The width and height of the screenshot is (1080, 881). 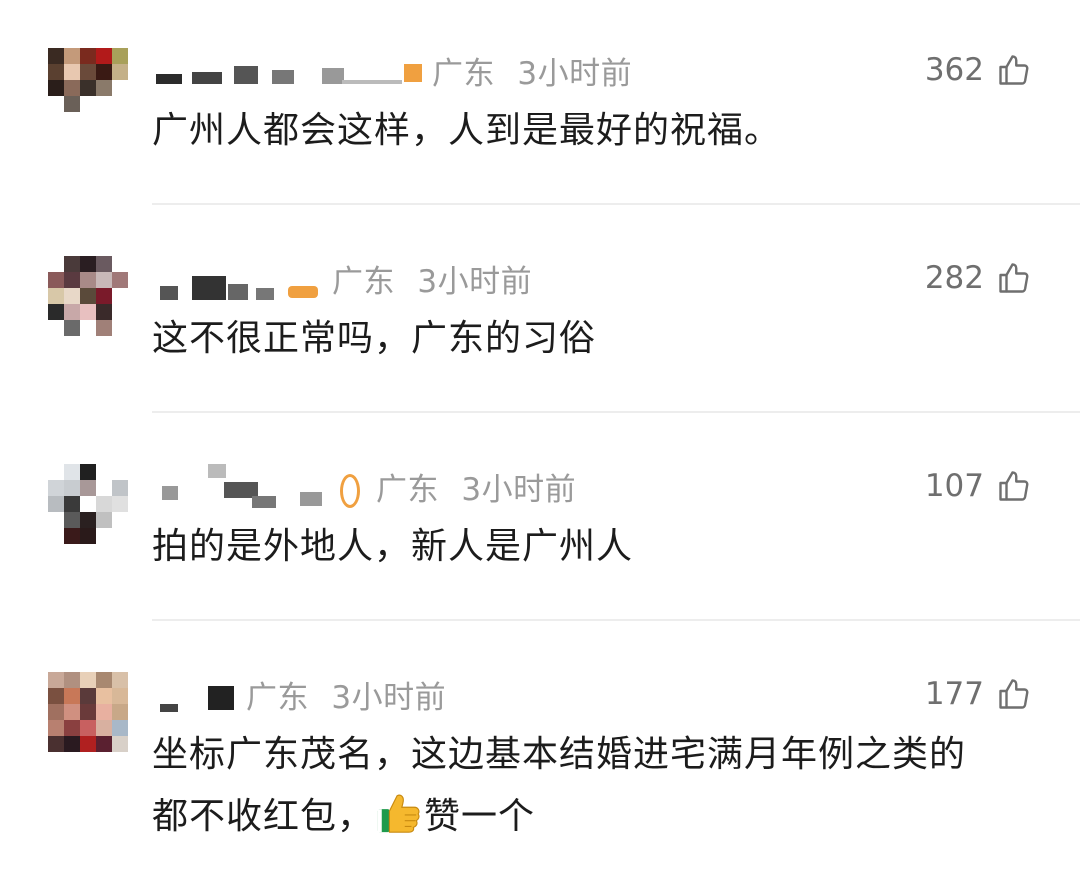 What do you see at coordinates (277, 698) in the screenshot?
I see `location-label: 广东` at bounding box center [277, 698].